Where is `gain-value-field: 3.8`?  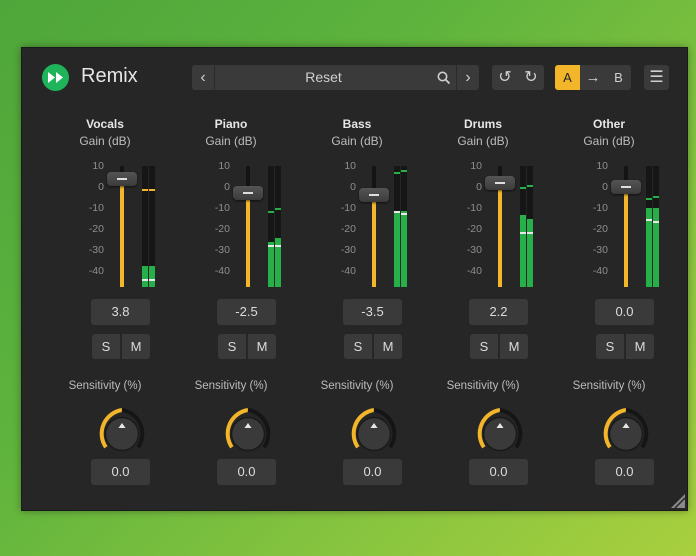
gain-value-field: 3.8 is located at coordinates (120, 312).